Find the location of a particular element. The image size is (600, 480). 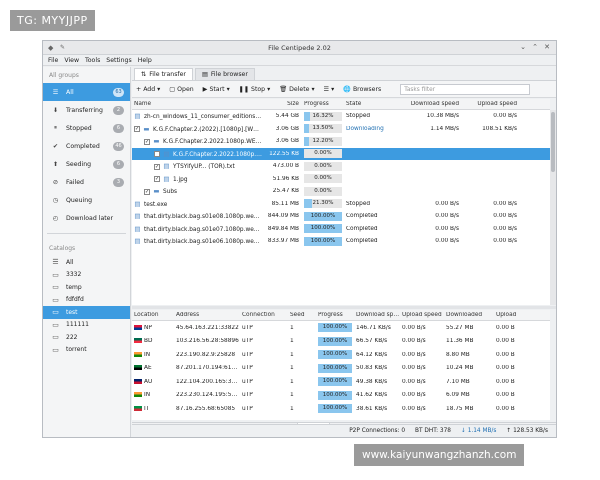

task-size: 3.06 GB is located at coordinates (287, 128).